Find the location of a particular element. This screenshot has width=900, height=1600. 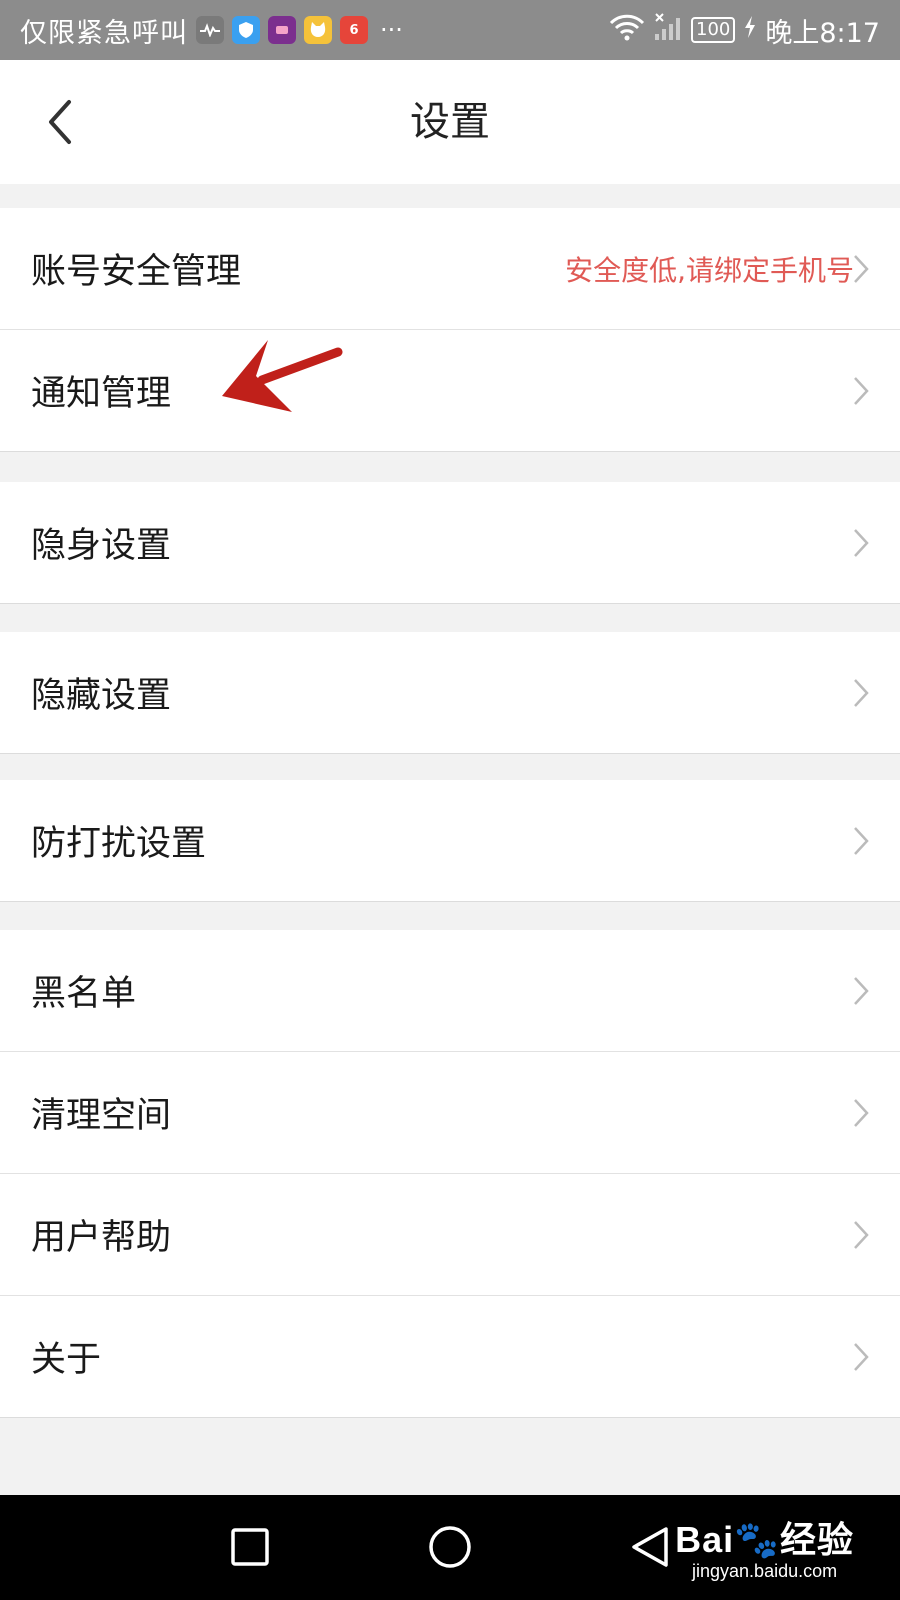

about-row: 关于 is located at coordinates (450, 1357).